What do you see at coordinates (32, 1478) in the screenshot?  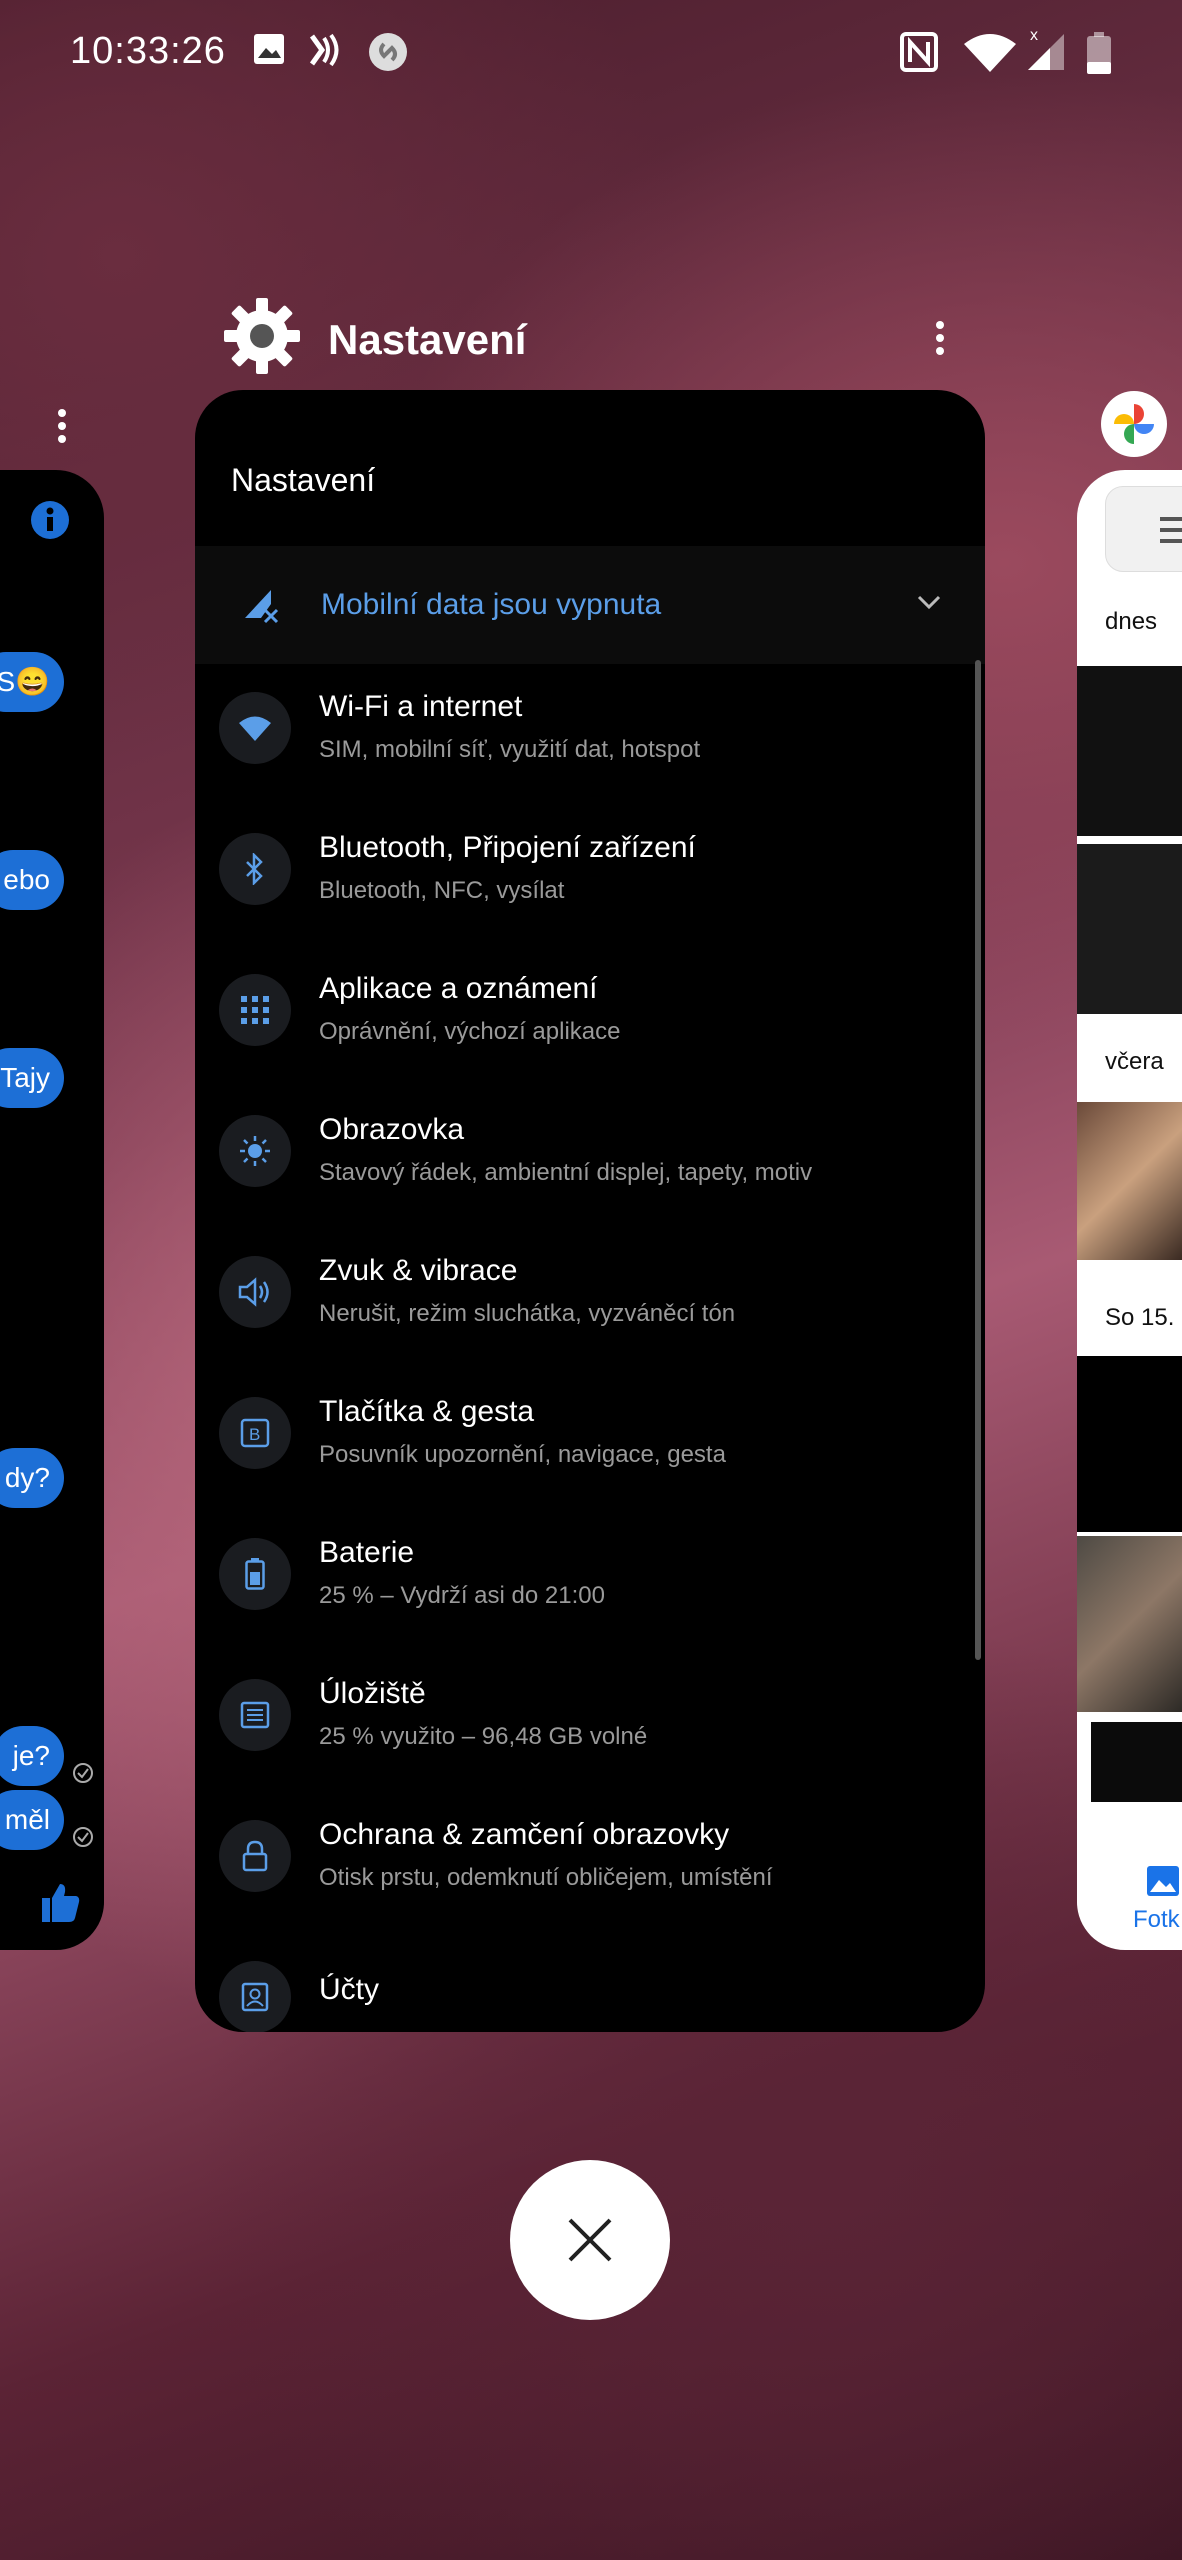 I see `message-bubble: dy?` at bounding box center [32, 1478].